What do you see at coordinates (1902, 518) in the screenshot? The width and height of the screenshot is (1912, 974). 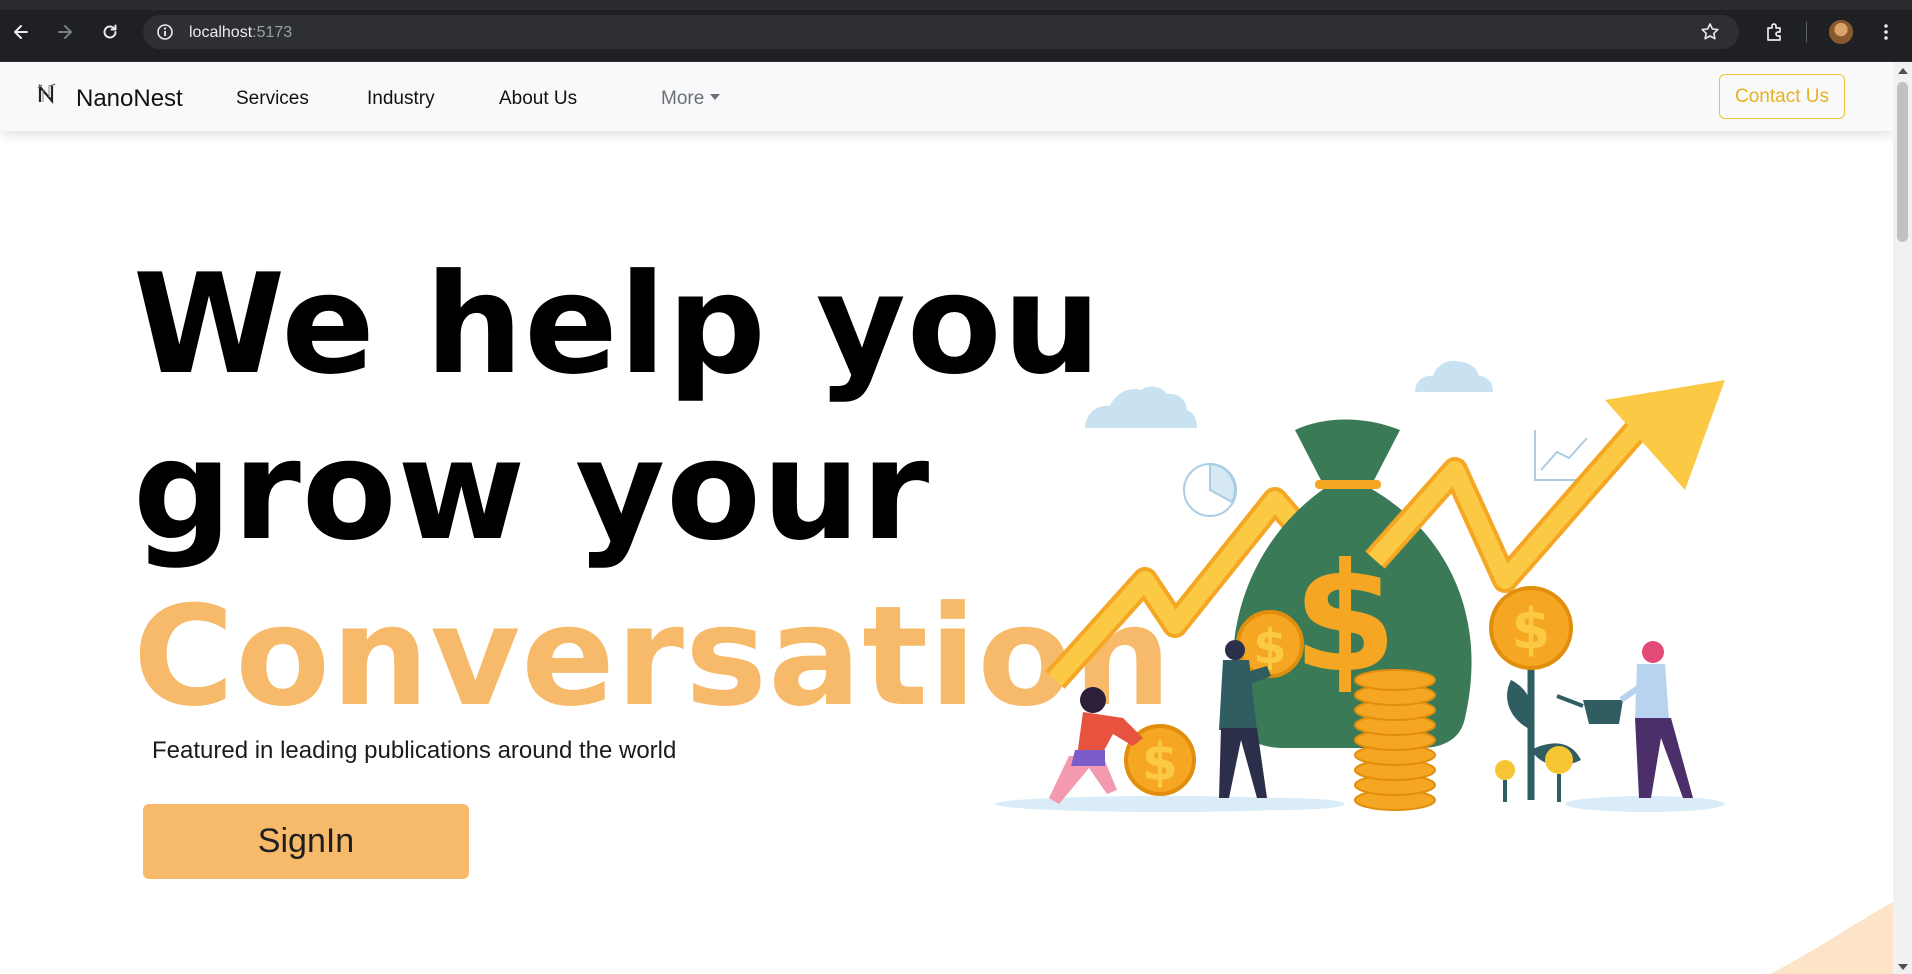 I see `page-scrollbar` at bounding box center [1902, 518].